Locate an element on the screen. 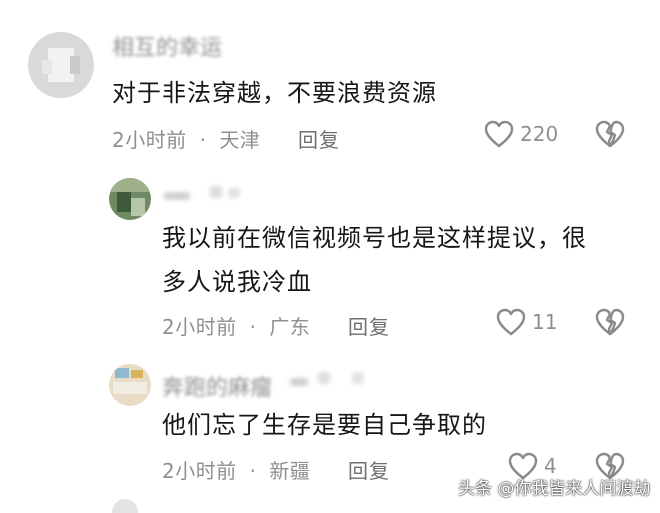  comment-location: 广东 is located at coordinates (290, 327).